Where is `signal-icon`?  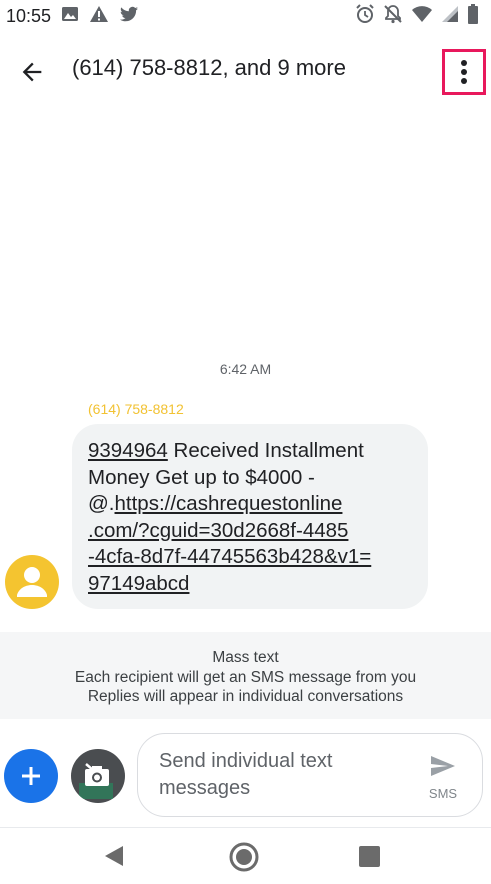
signal-icon is located at coordinates (450, 16).